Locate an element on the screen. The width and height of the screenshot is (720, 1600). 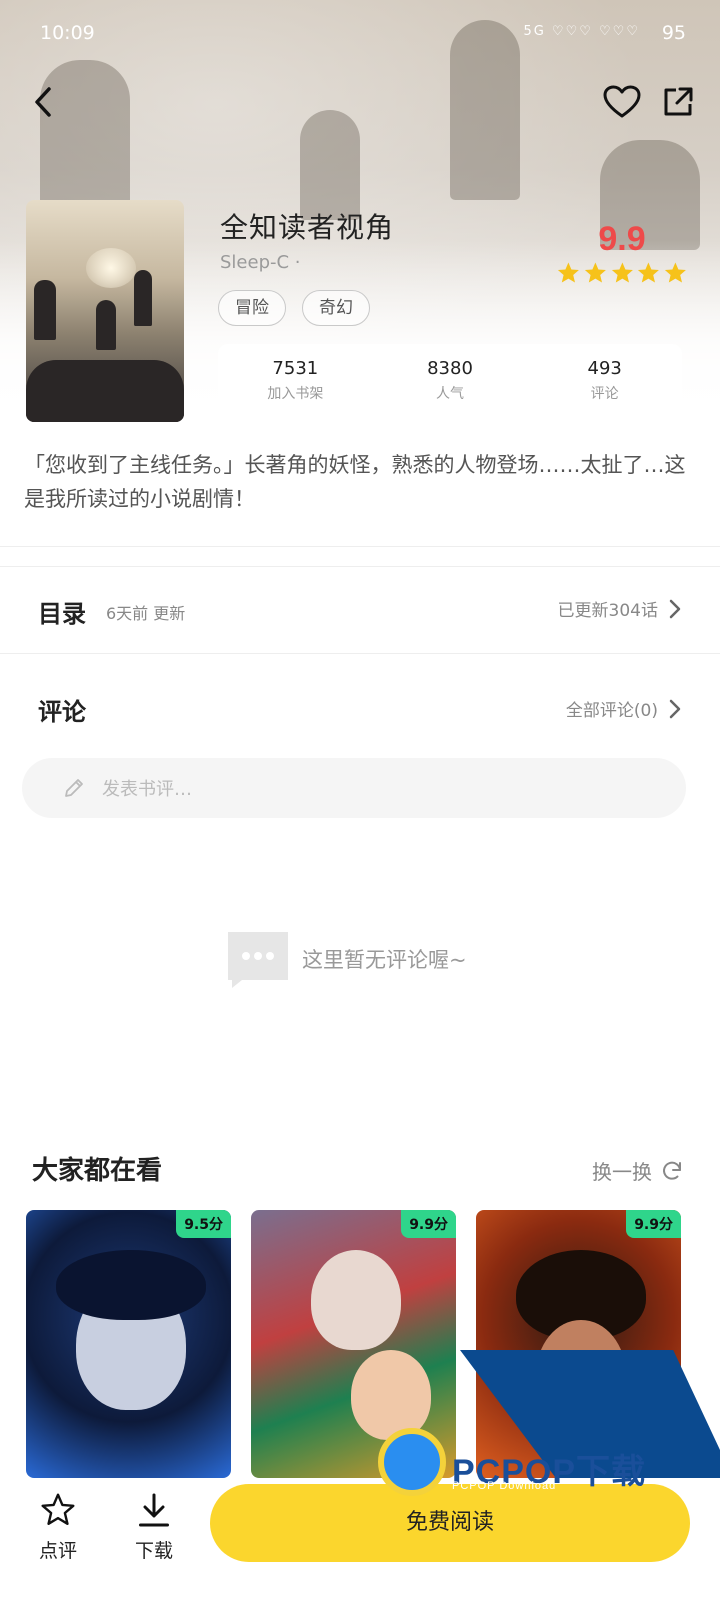
share-icon is located at coordinates (678, 101).